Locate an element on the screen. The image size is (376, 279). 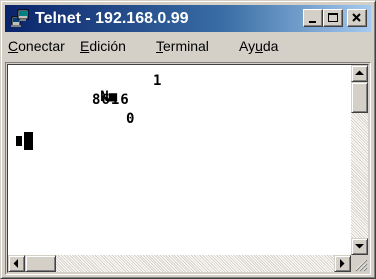
close-button is located at coordinates (357, 18).